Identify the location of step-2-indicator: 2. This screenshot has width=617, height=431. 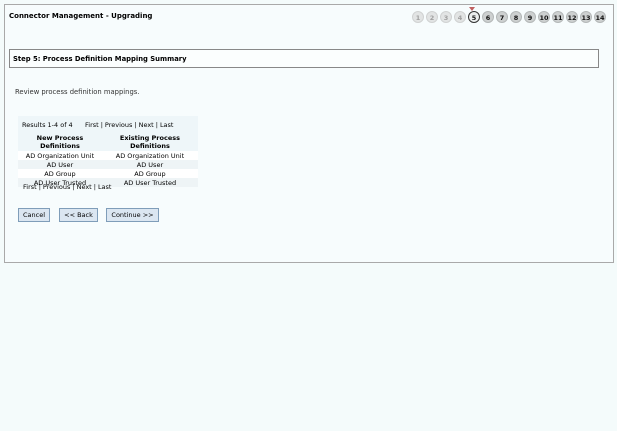
(432, 17).